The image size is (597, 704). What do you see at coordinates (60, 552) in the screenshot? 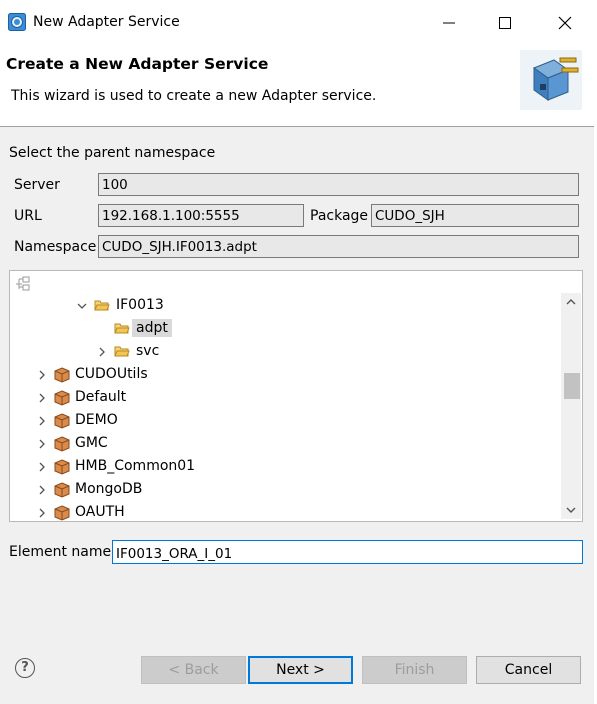
I see `element-name-label: Element name` at bounding box center [60, 552].